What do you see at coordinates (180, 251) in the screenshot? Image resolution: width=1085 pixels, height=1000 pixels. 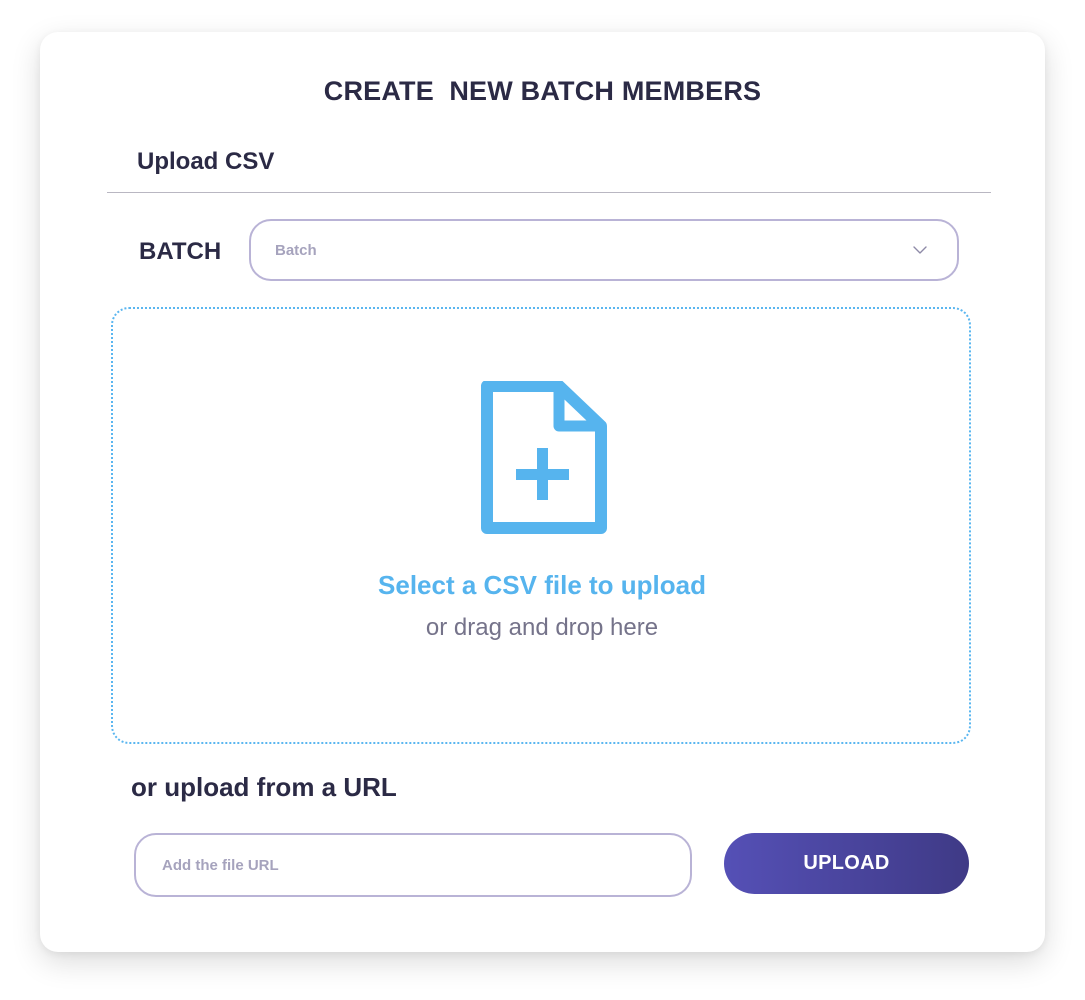 I see `batch-label: BATCH` at bounding box center [180, 251].